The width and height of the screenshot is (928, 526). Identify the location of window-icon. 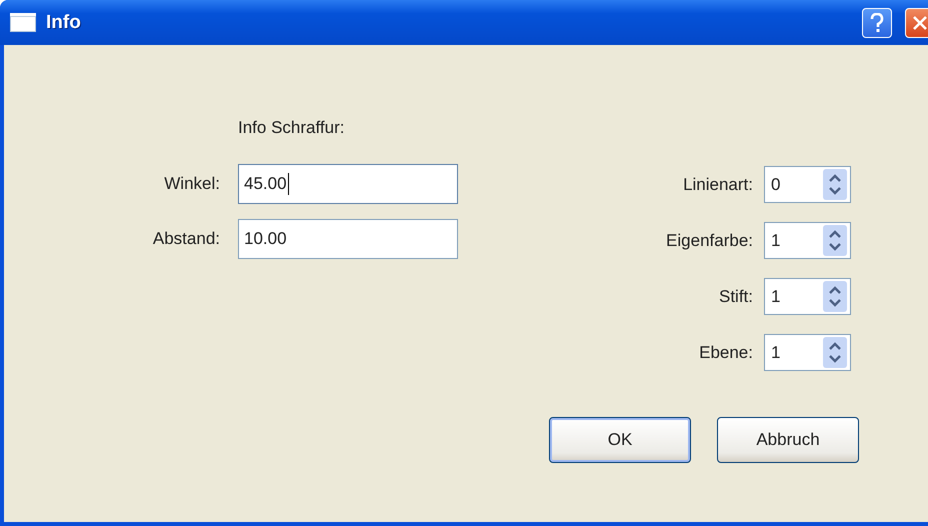
(23, 22).